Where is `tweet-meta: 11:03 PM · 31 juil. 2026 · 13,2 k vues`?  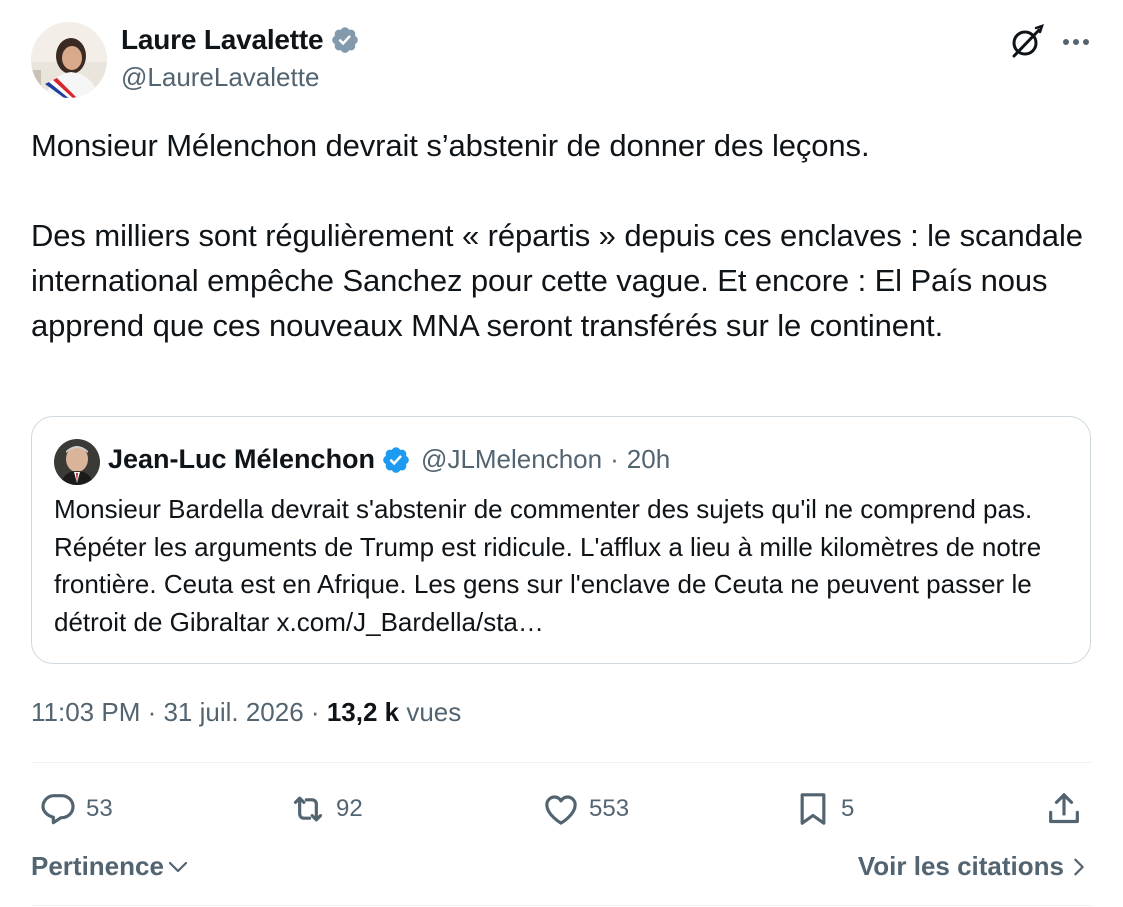
tweet-meta: 11:03 PM · 31 juil. 2026 · 13,2 k vues is located at coordinates (246, 712).